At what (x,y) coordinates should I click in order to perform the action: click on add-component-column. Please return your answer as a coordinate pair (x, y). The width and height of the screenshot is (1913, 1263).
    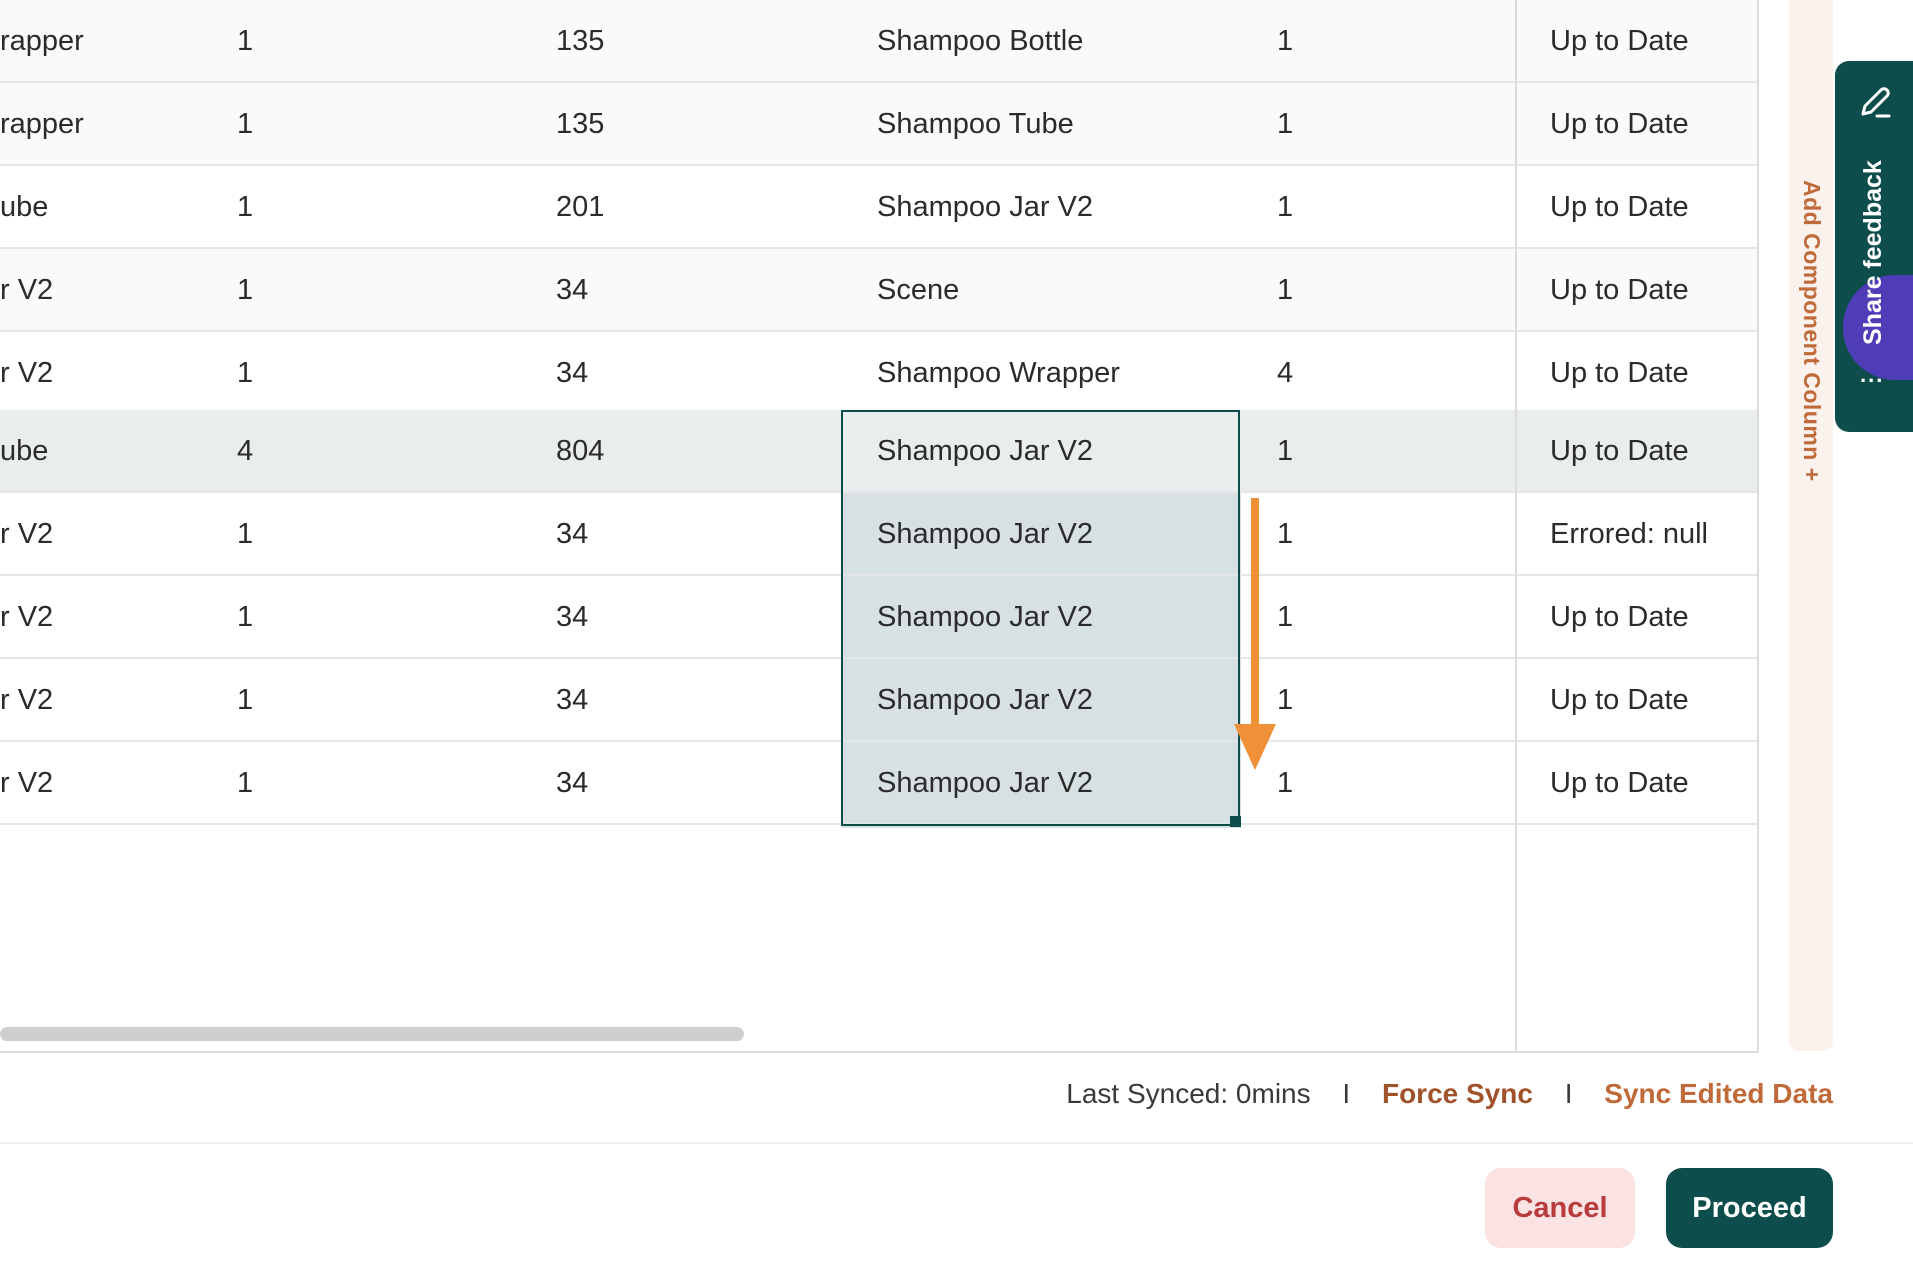
    Looking at the image, I should click on (1811, 525).